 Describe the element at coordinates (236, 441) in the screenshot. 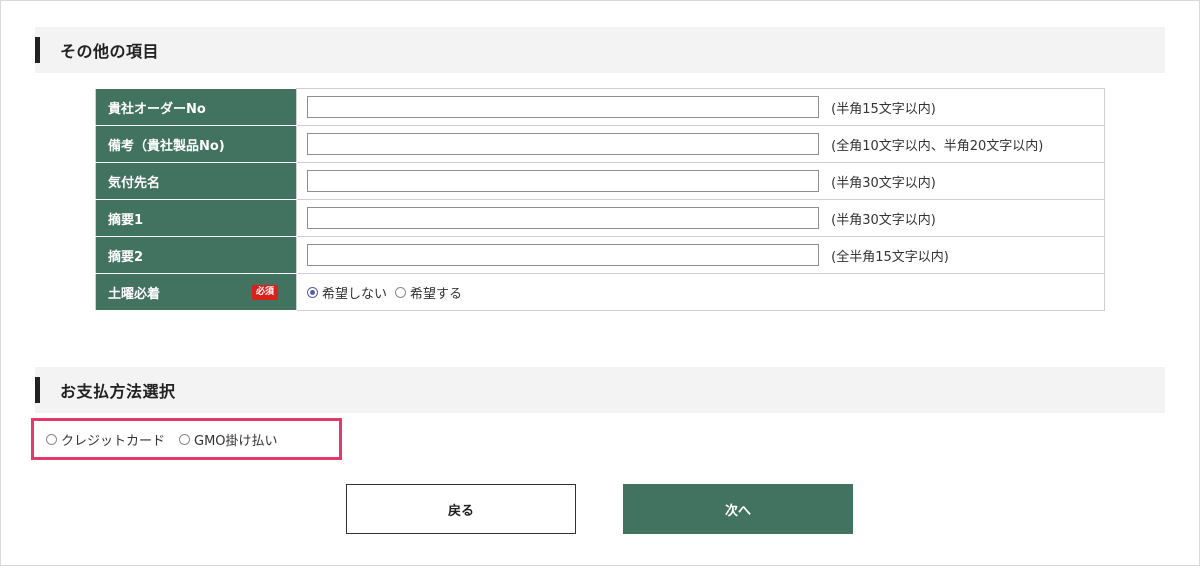

I see `radio-label: GMO掛け払い` at that location.